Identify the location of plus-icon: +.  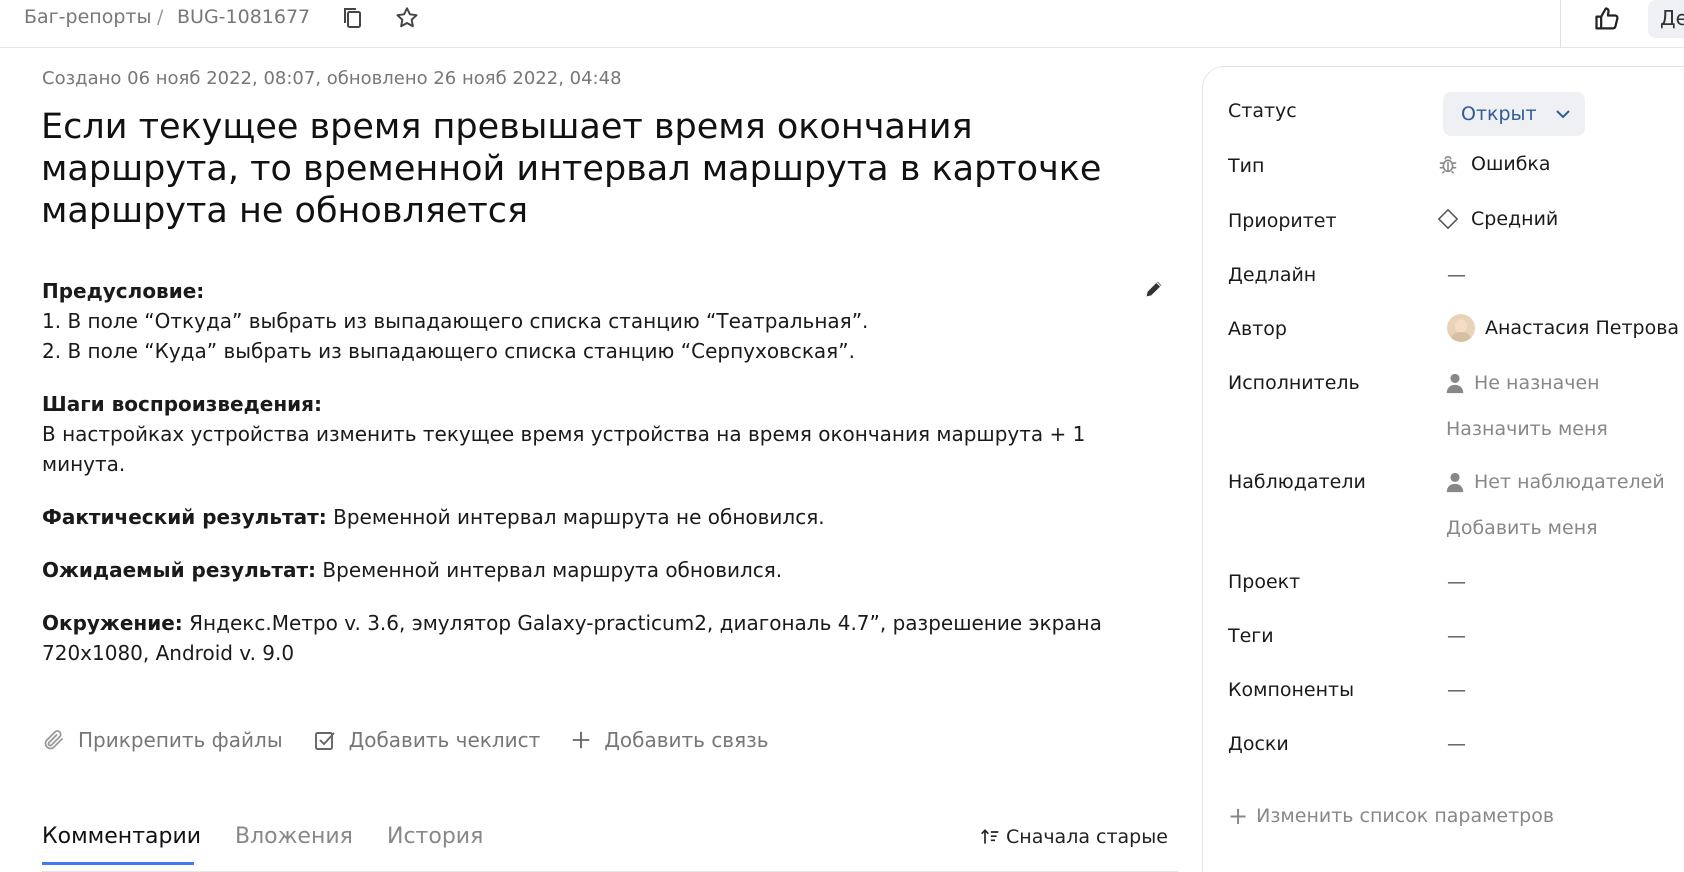
(1238, 816).